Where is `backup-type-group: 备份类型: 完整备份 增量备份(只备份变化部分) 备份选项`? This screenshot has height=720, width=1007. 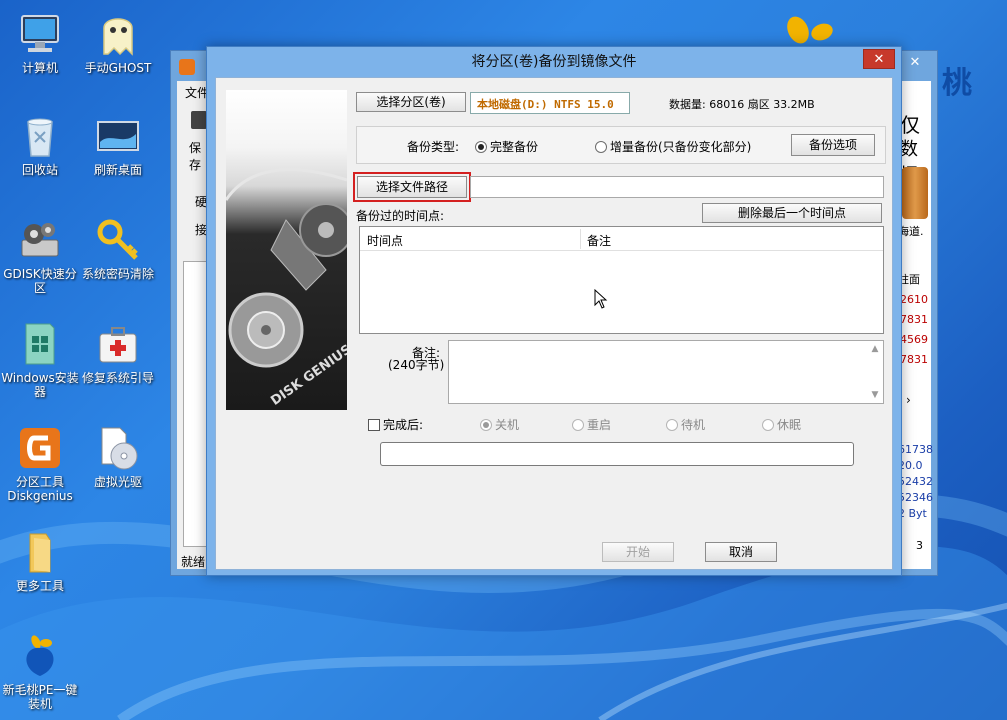
backup-type-group: 备份类型: 完整备份 增量备份(只备份变化部分) 备份选项 is located at coordinates (621, 145).